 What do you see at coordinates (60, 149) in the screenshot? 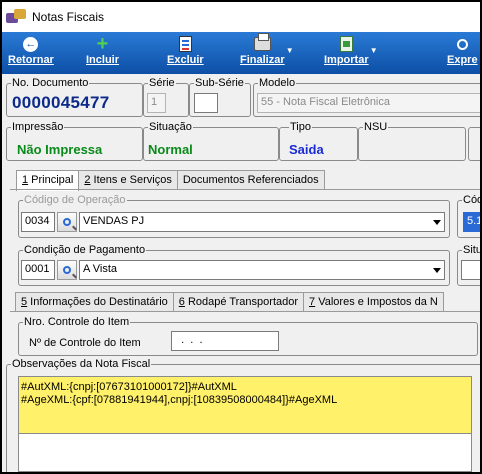
I see `impressao-value: Não Impressa` at bounding box center [60, 149].